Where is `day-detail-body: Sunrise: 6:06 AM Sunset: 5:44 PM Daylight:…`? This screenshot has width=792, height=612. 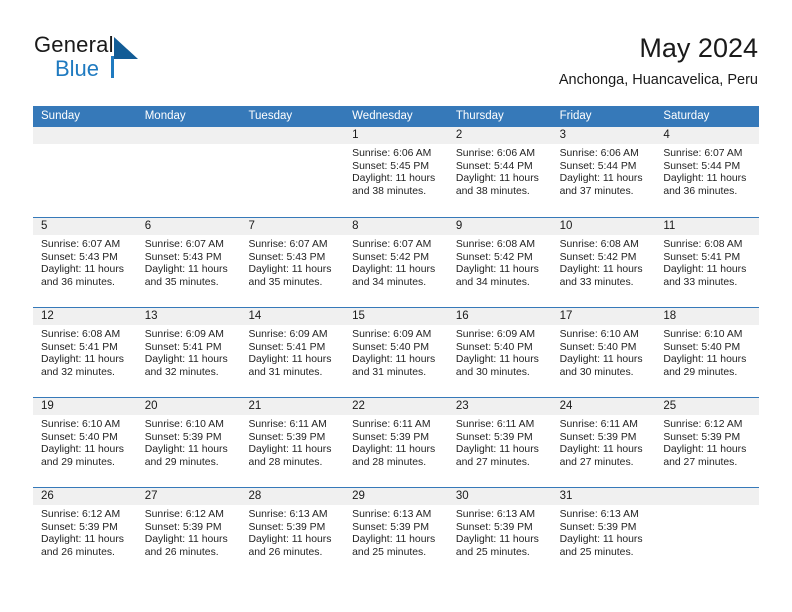 day-detail-body: Sunrise: 6:06 AM Sunset: 5:44 PM Daylight:… is located at coordinates (604, 171).